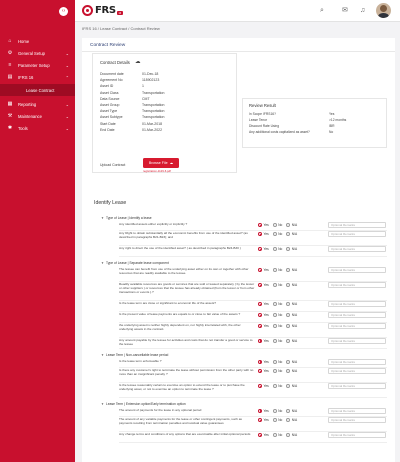 The height and width of the screenshot is (462, 400). Describe the element at coordinates (161, 163) in the screenshot. I see `browse-file-button: Browse File ☁` at that location.